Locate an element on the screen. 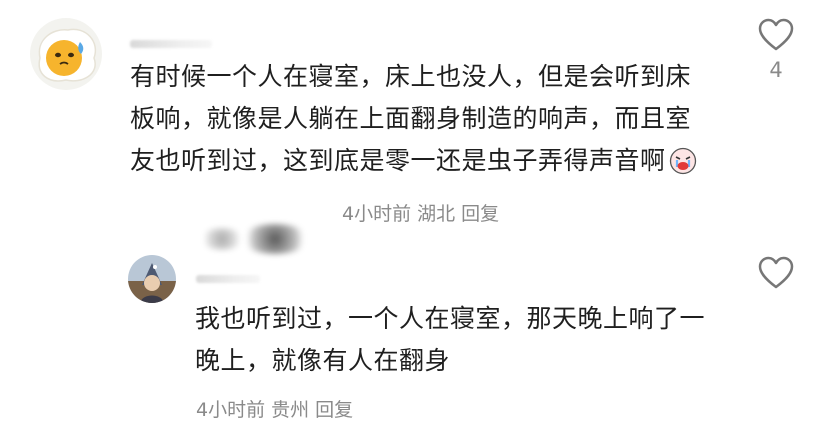 The image size is (828, 437). like-count: 4 is located at coordinates (776, 70).